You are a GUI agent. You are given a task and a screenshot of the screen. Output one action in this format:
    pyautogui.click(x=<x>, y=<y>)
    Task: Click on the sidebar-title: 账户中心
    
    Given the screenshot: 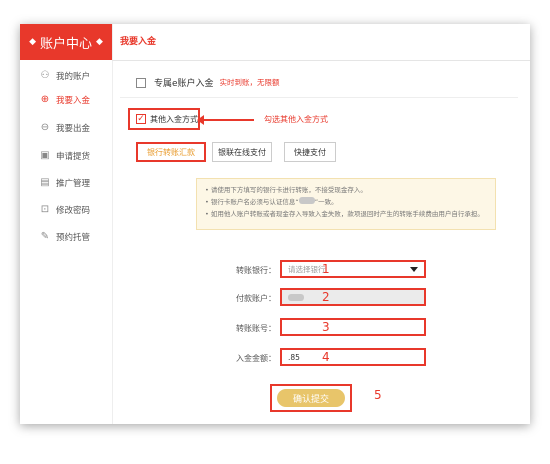 What is the action you would take?
    pyautogui.click(x=65, y=44)
    